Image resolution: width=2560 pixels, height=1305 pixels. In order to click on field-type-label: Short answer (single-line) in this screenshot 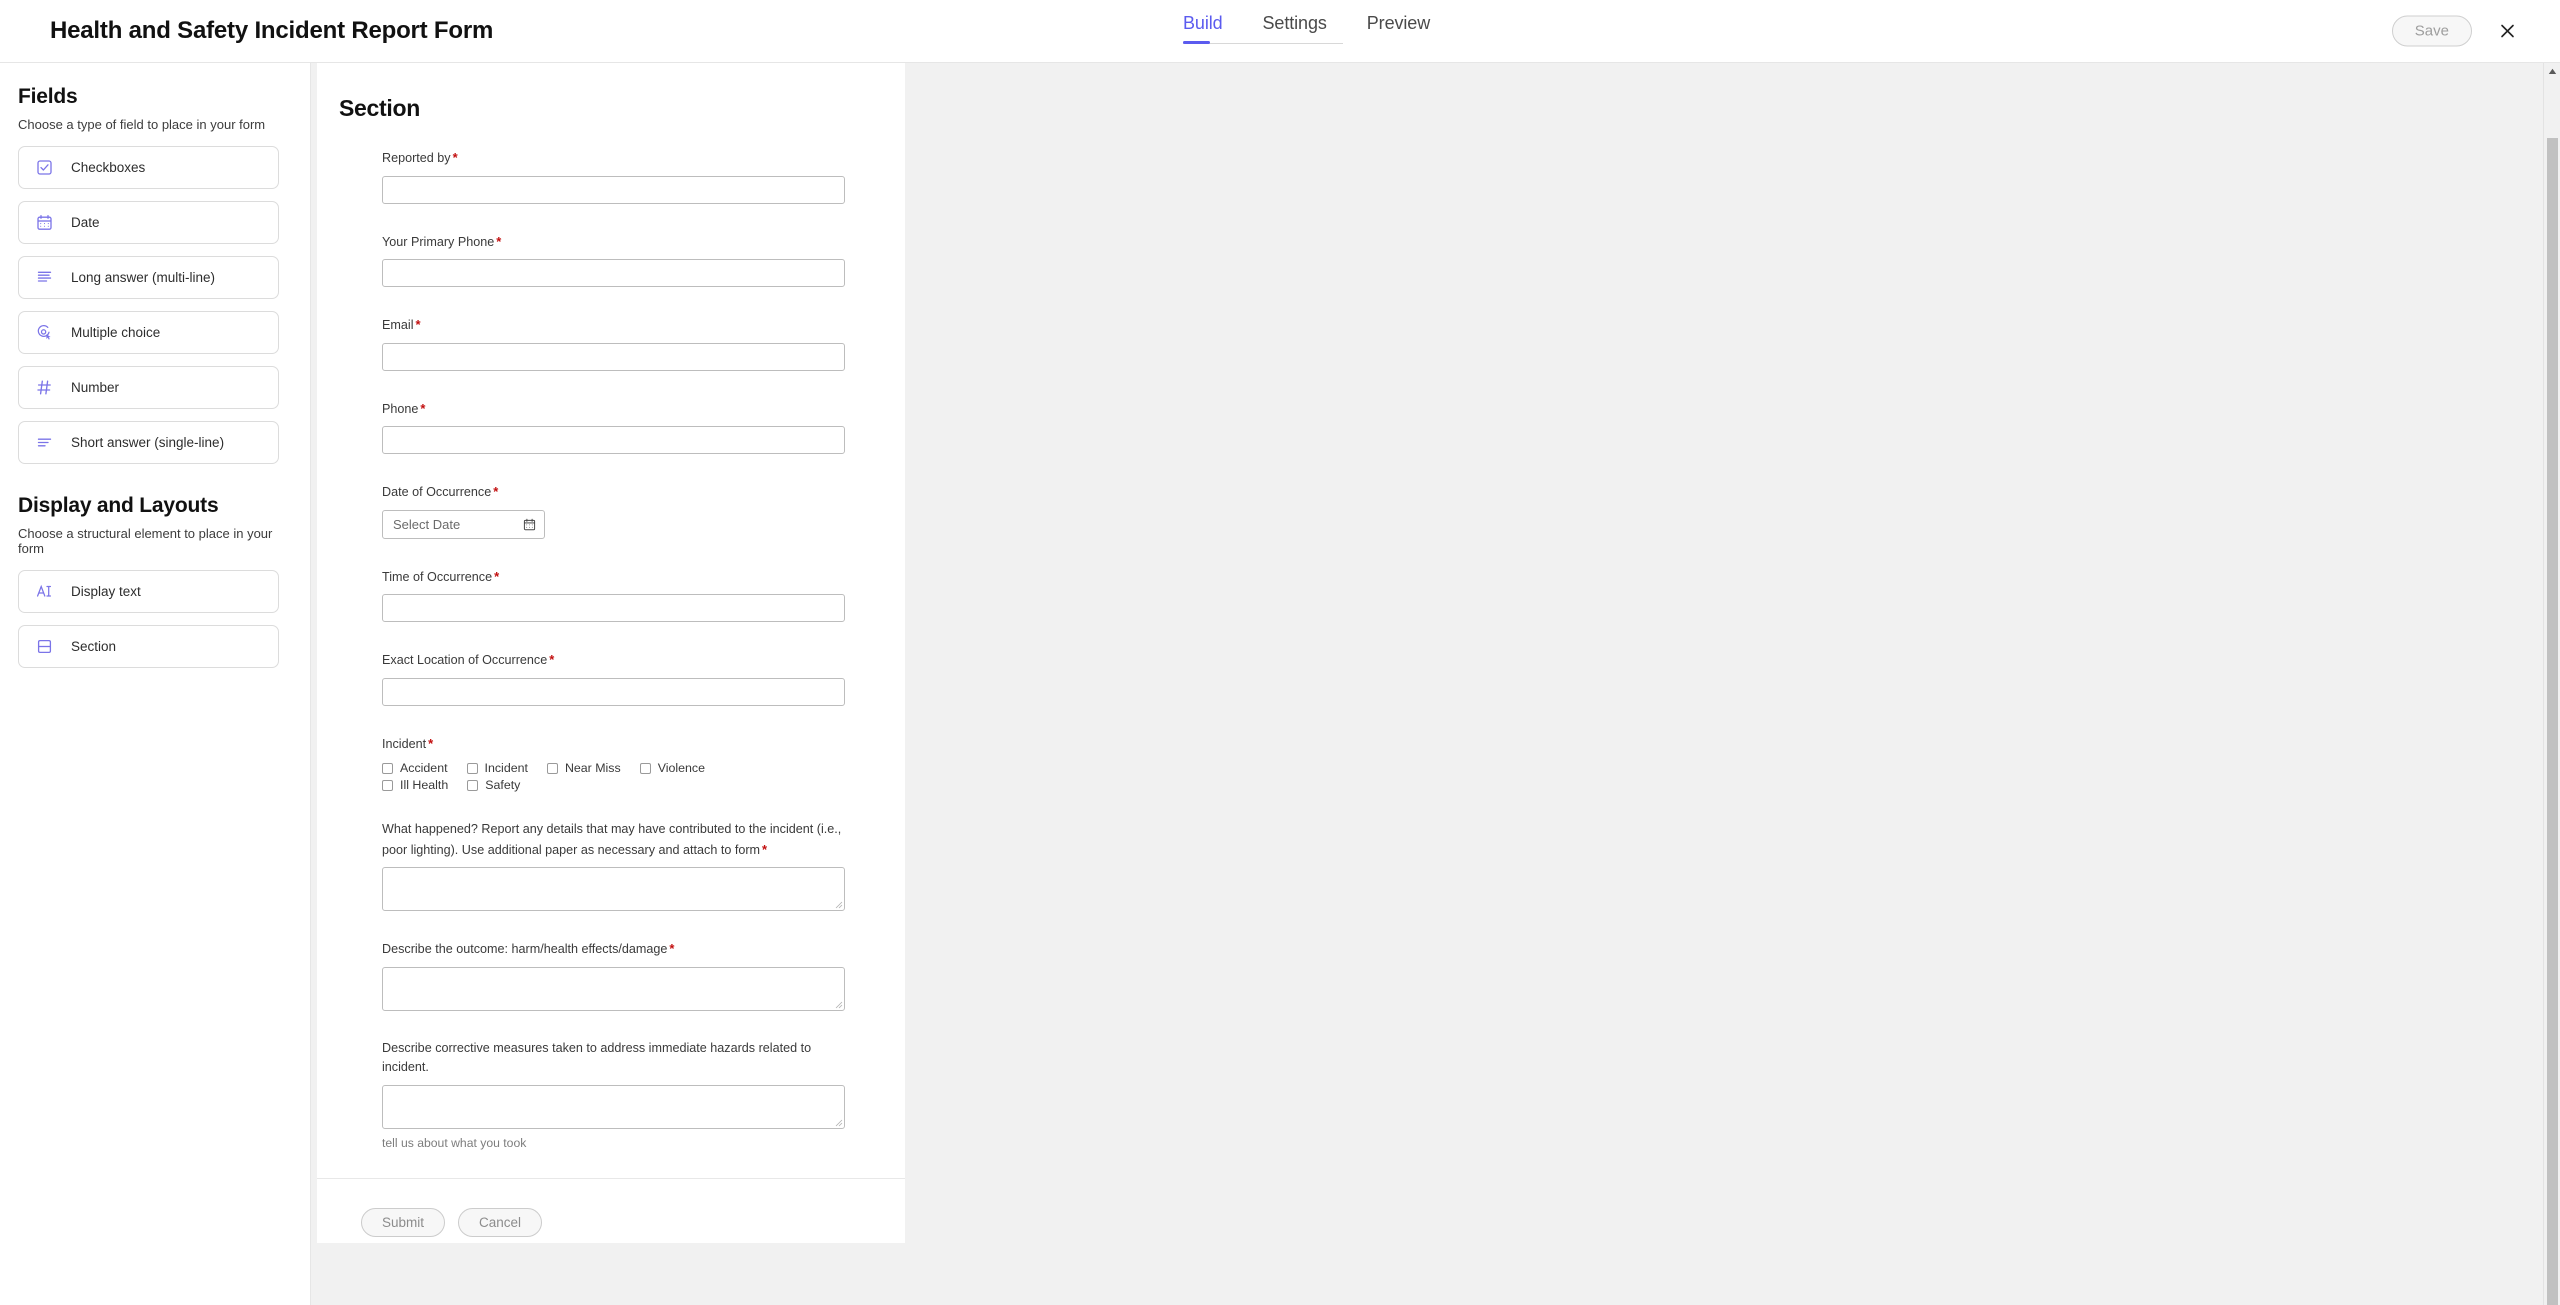, I will do `click(148, 442)`.